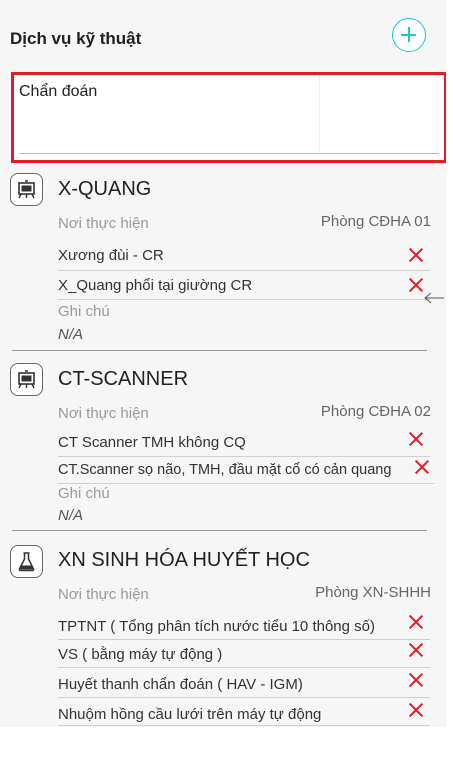  I want to click on room-value: Phòng CĐHA 01, so click(375, 221).